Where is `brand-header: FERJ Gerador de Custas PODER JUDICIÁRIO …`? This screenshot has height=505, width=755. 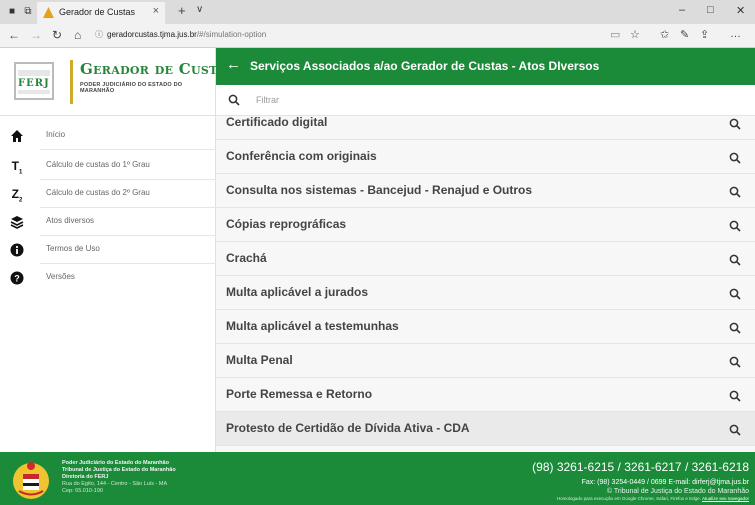
brand-header: FERJ Gerador de Custas PODER JUDICIÁRIO … is located at coordinates (117, 82).